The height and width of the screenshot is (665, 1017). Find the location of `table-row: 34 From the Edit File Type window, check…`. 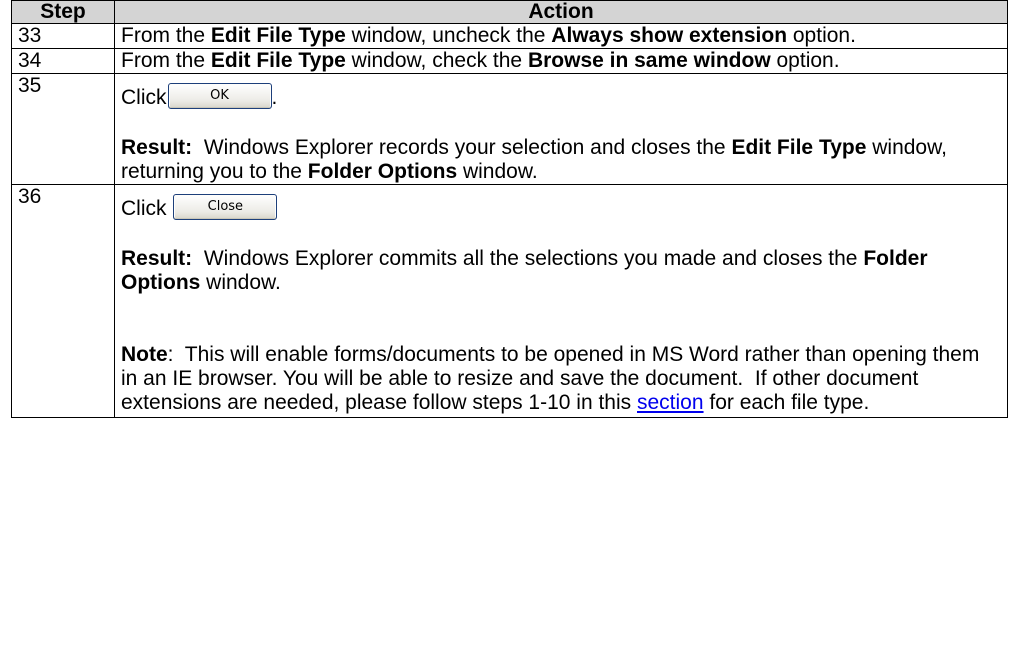

table-row: 34 From the Edit File Type window, check… is located at coordinates (509, 61).